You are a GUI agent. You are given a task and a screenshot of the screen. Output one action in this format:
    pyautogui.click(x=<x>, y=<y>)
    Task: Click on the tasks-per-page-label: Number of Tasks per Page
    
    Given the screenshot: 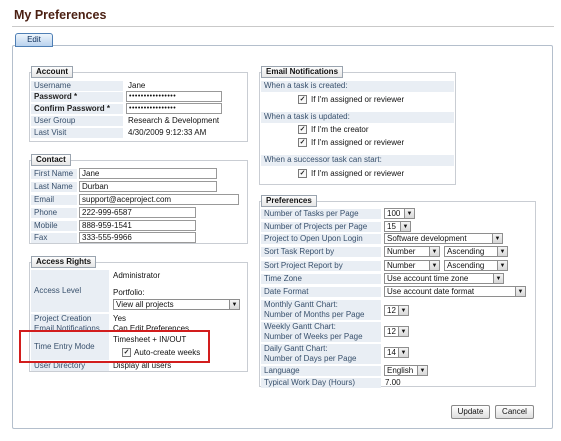 What is the action you would take?
    pyautogui.click(x=321, y=214)
    